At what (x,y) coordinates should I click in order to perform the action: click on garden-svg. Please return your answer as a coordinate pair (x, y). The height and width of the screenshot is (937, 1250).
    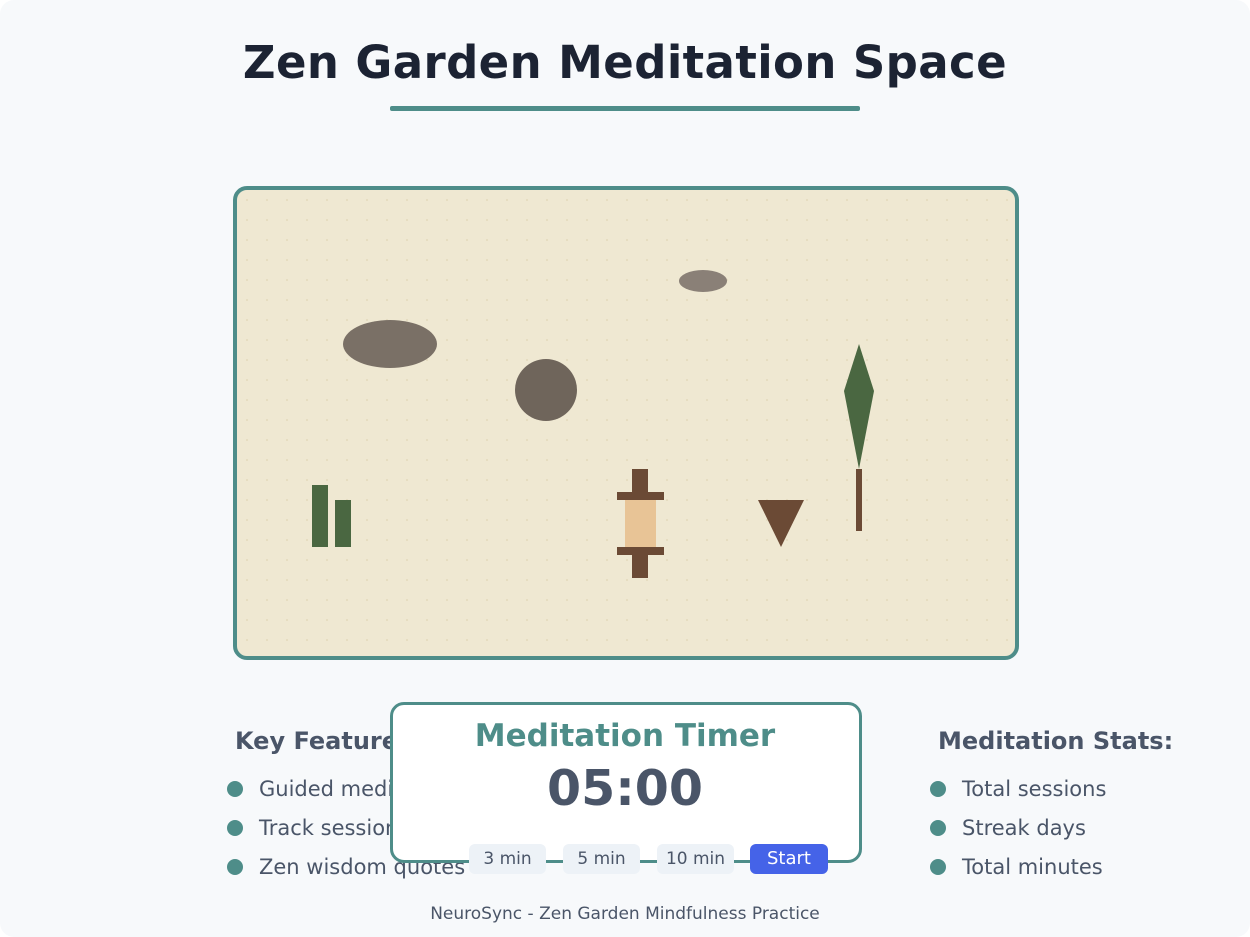
    Looking at the image, I should click on (593, 424).